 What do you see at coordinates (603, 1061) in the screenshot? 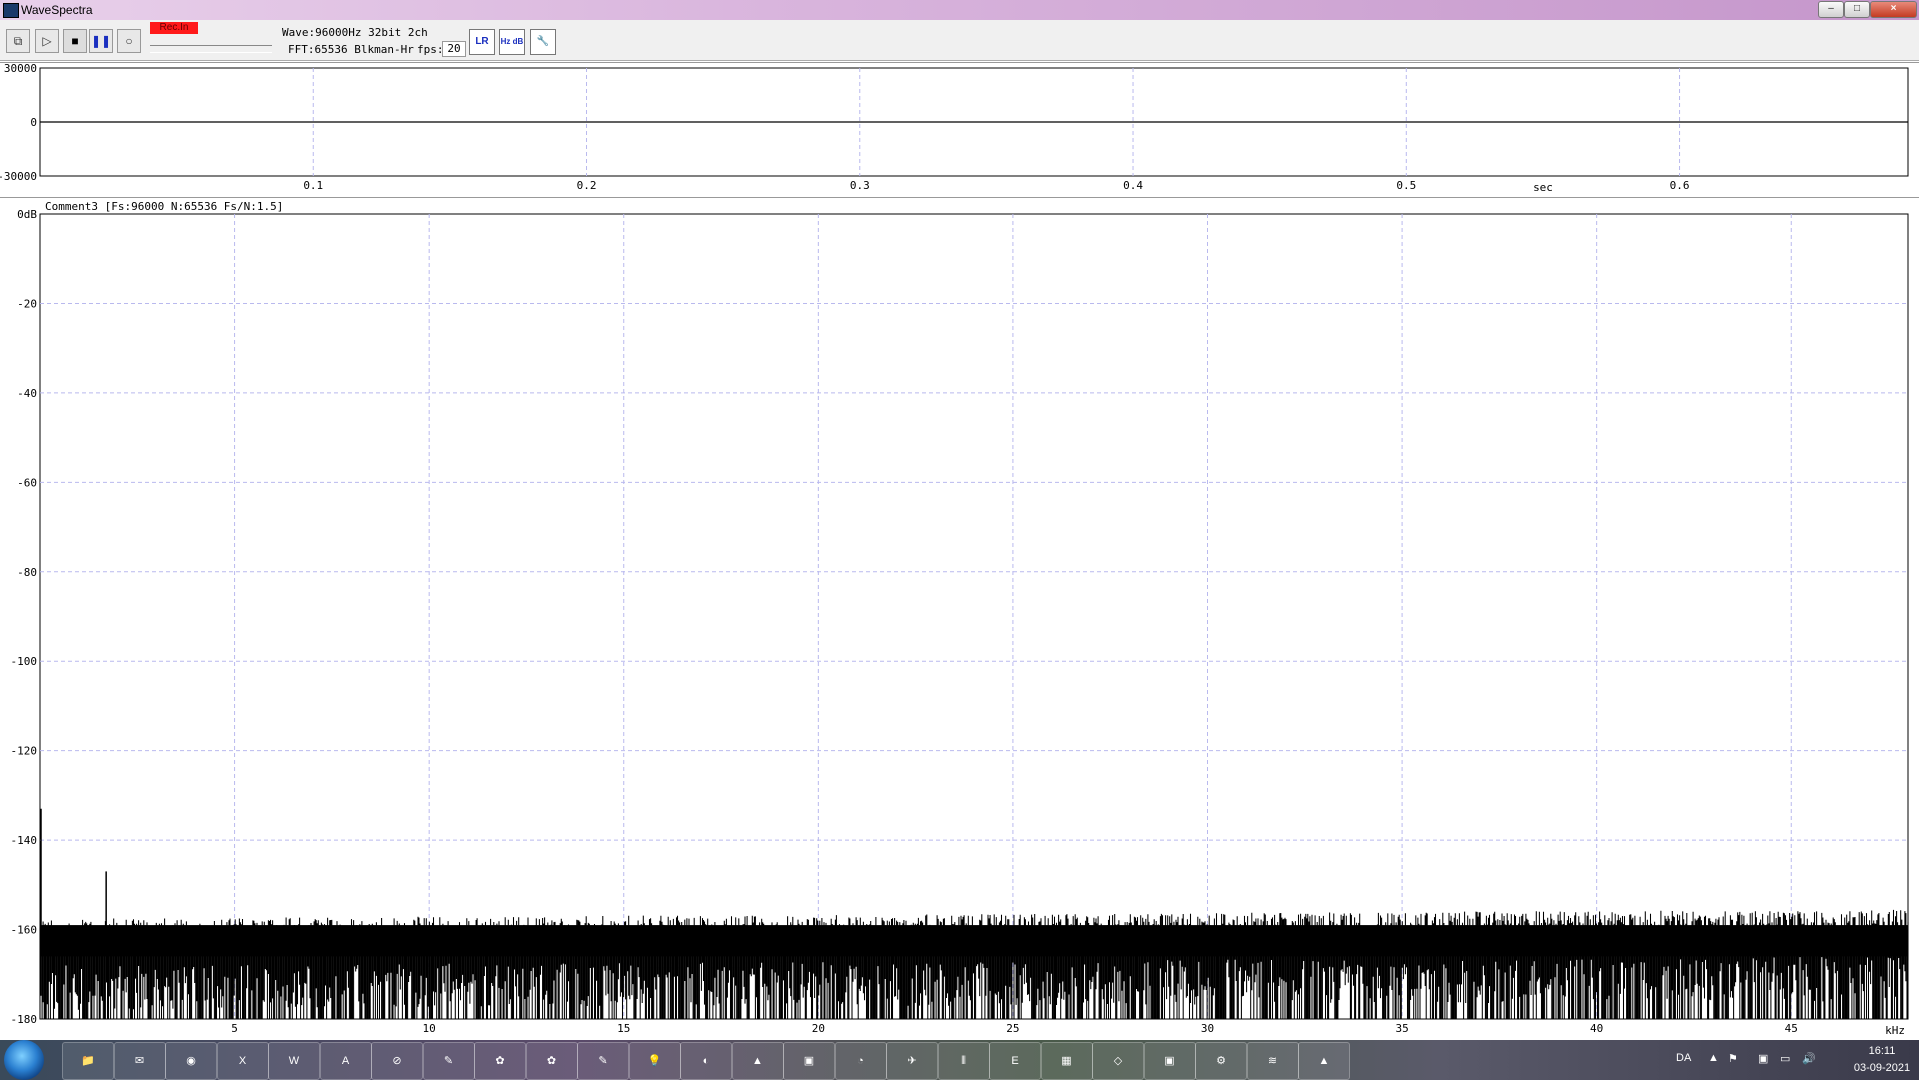
I see `taskbar-app11-icon: ✎` at bounding box center [603, 1061].